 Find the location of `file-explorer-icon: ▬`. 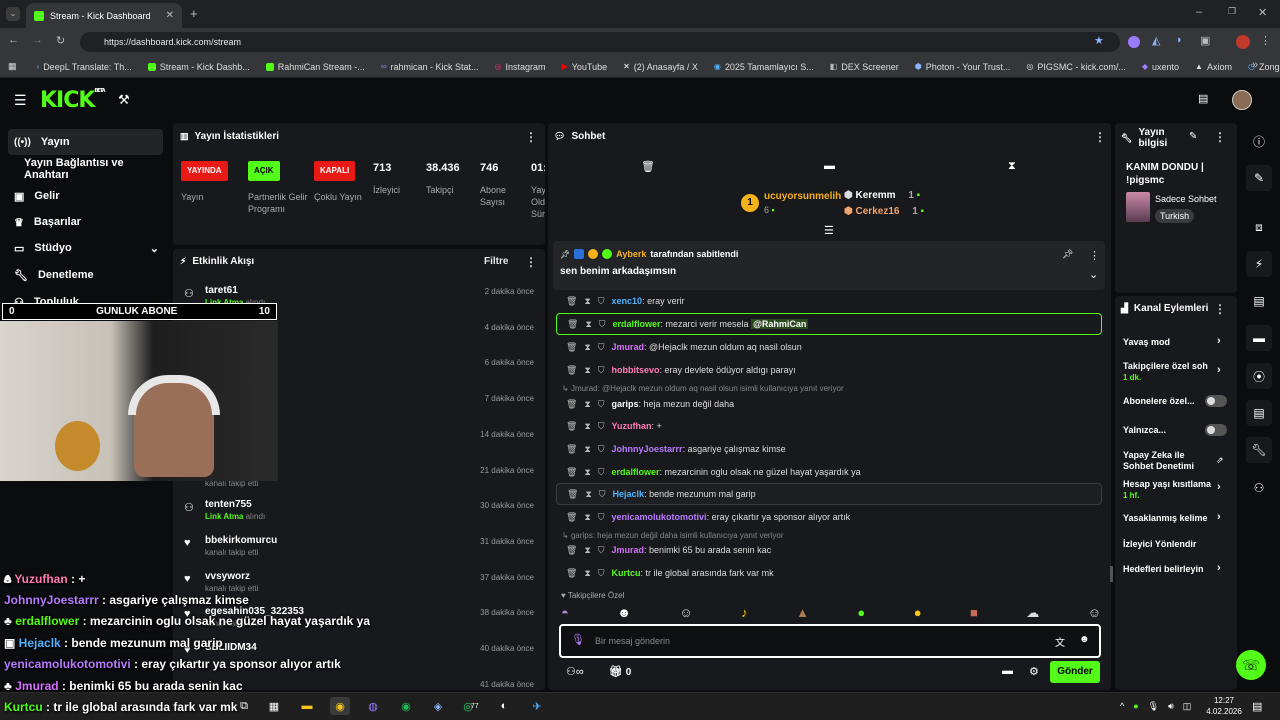

file-explorer-icon: ▬ is located at coordinates (307, 706).